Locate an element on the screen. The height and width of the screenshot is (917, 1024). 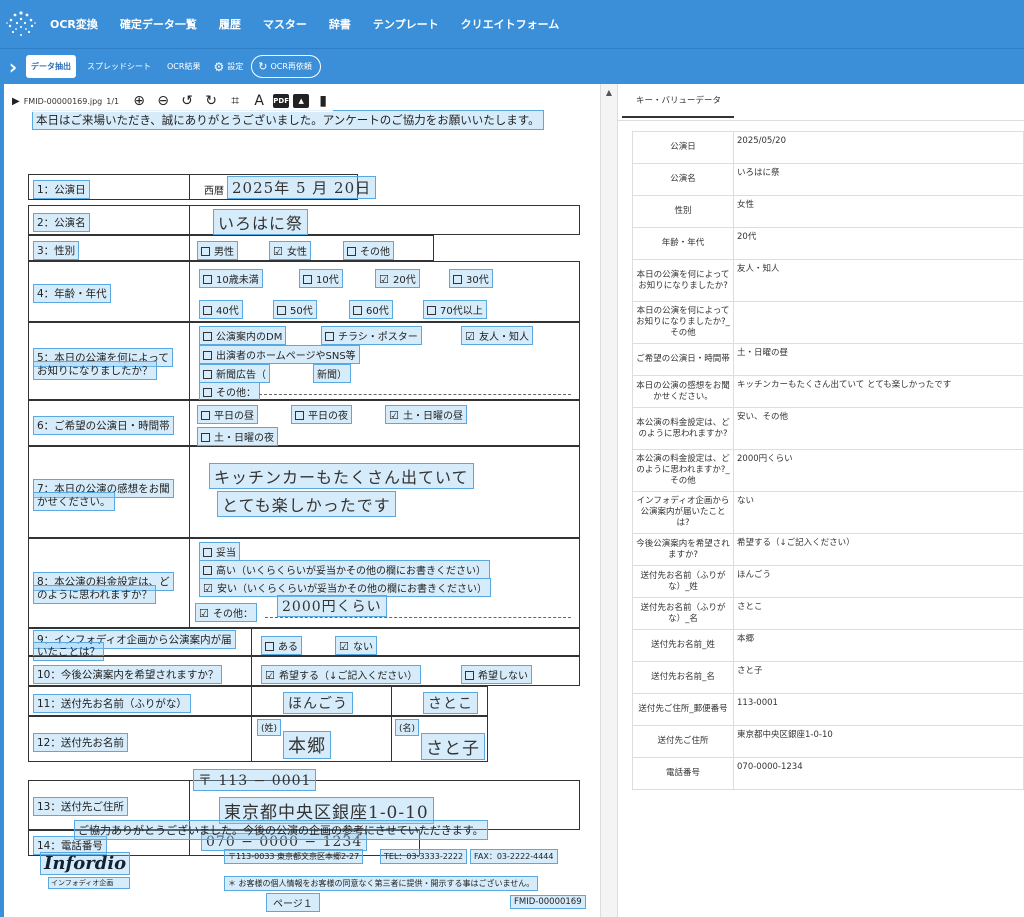
kv-key: 電話番号 is located at coordinates (683, 773).